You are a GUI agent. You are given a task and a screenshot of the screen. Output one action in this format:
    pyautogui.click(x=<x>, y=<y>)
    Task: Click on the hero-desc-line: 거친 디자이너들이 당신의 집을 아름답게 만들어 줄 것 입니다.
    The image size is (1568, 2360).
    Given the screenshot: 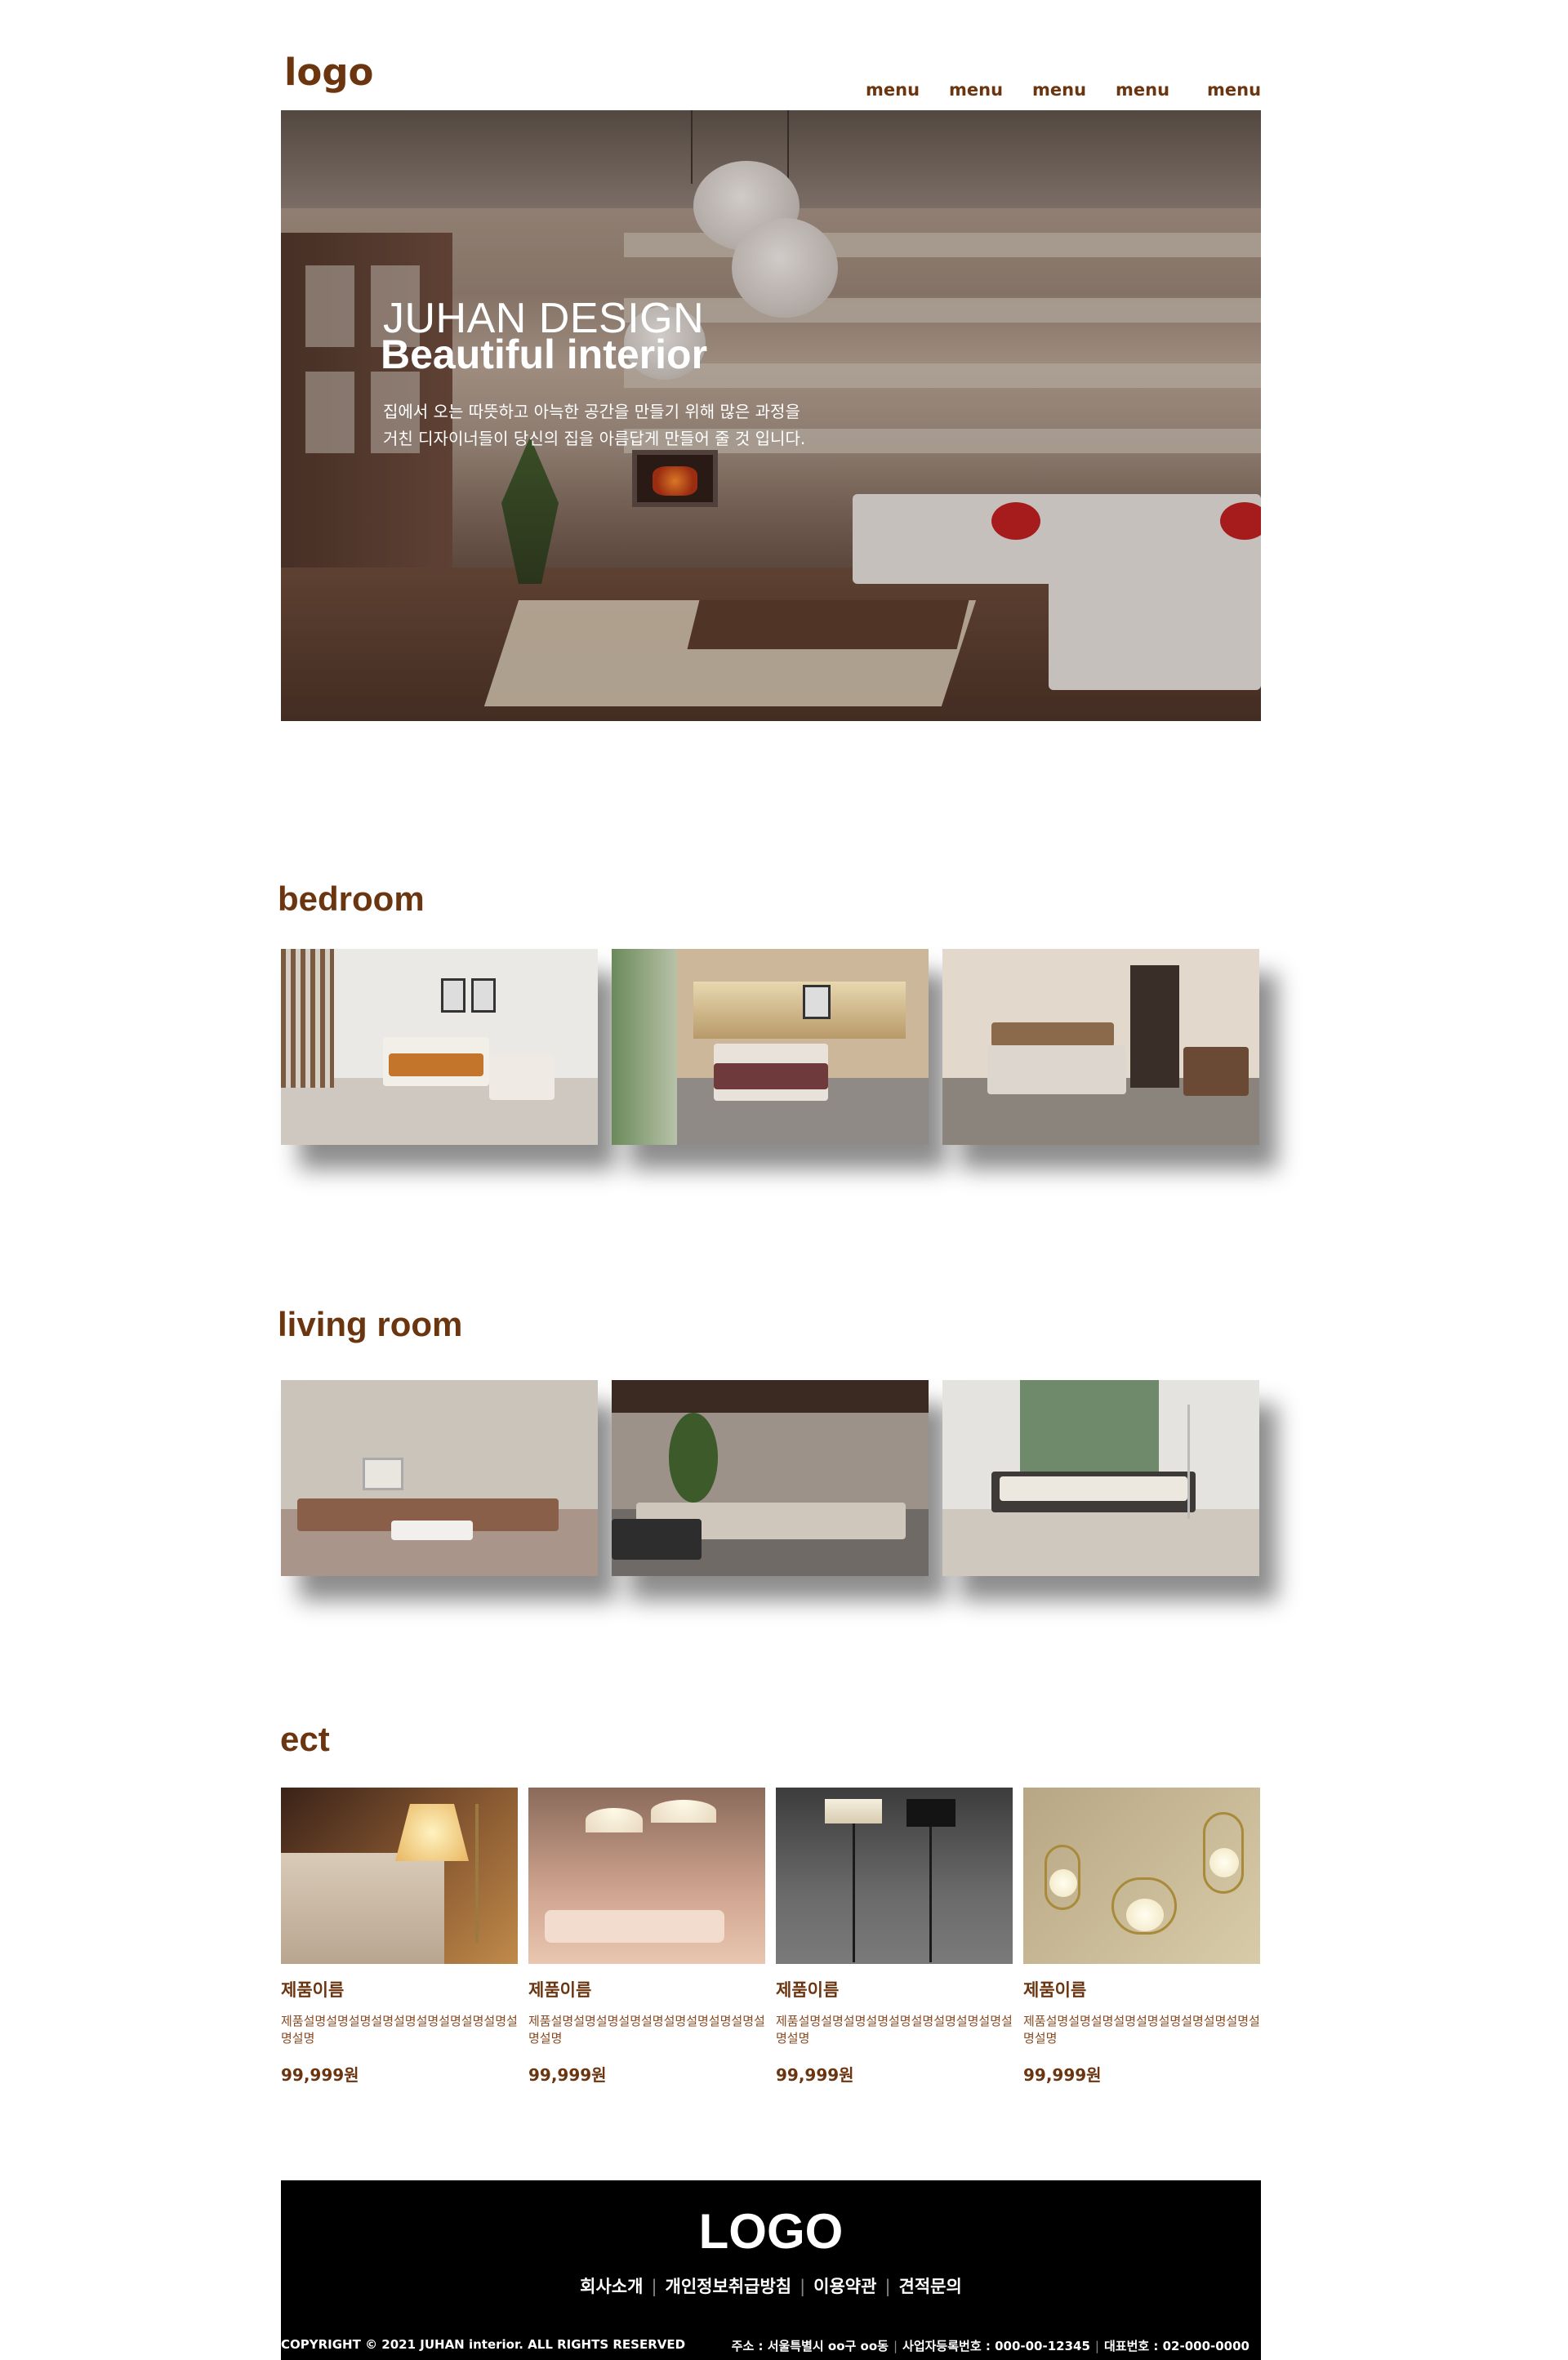 What is the action you would take?
    pyautogui.click(x=594, y=438)
    